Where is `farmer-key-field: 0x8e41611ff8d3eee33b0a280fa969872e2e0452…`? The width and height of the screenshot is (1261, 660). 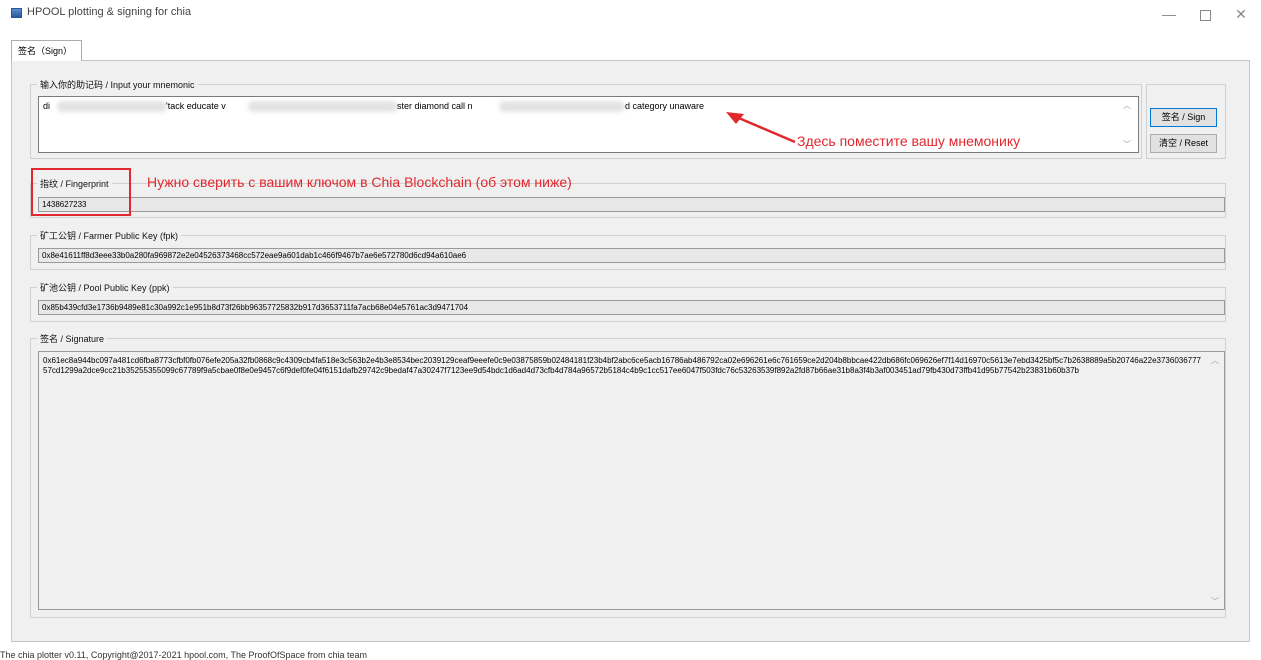 farmer-key-field: 0x8e41611ff8d3eee33b0a280fa969872e2e0452… is located at coordinates (631, 255).